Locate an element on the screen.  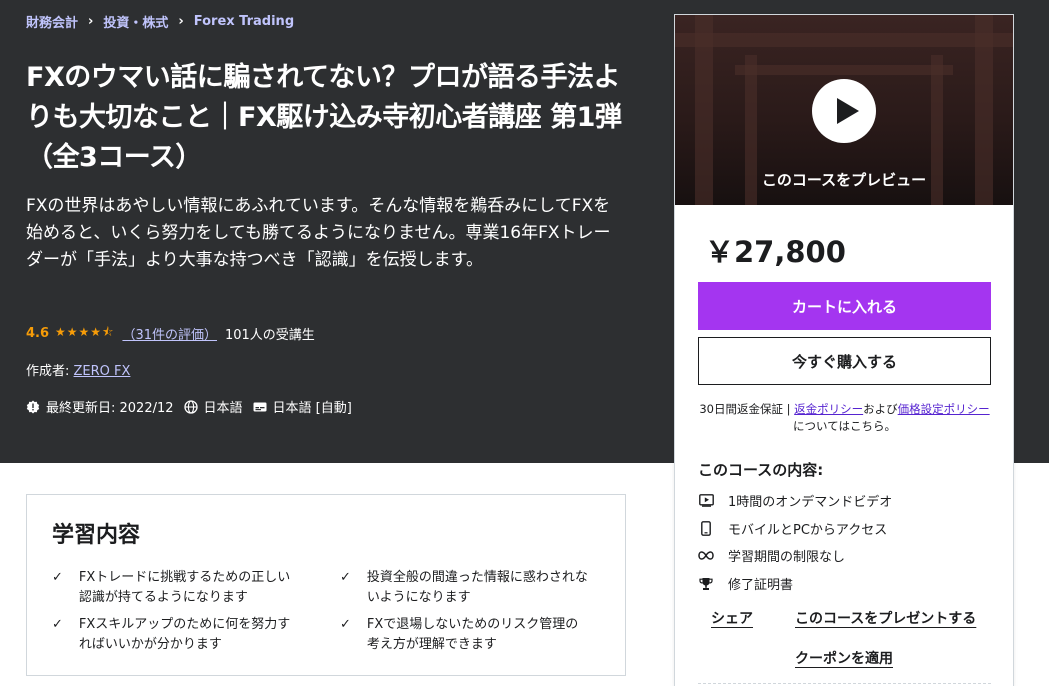
rating-count-link: （31件の評価） is located at coordinates (169, 333).